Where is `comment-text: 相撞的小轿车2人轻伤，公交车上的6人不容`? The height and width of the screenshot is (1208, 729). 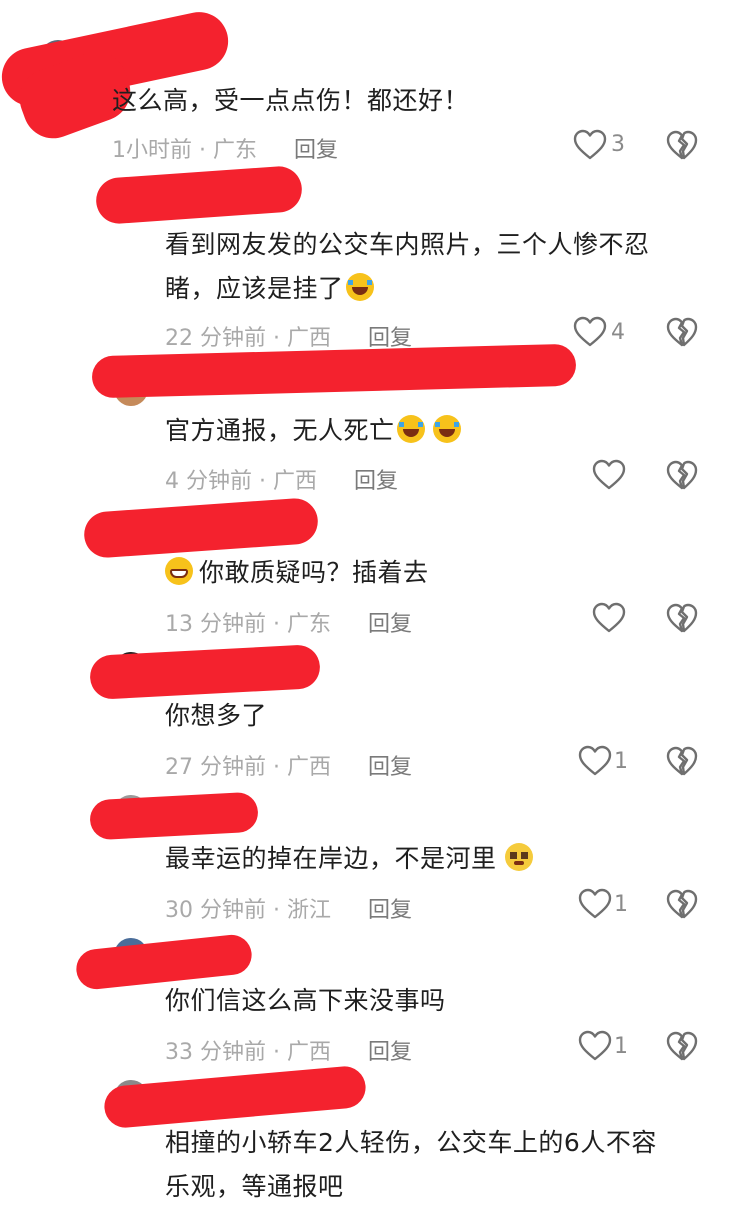 comment-text: 相撞的小轿车2人轻伤，公交车上的6人不容 is located at coordinates (411, 1142).